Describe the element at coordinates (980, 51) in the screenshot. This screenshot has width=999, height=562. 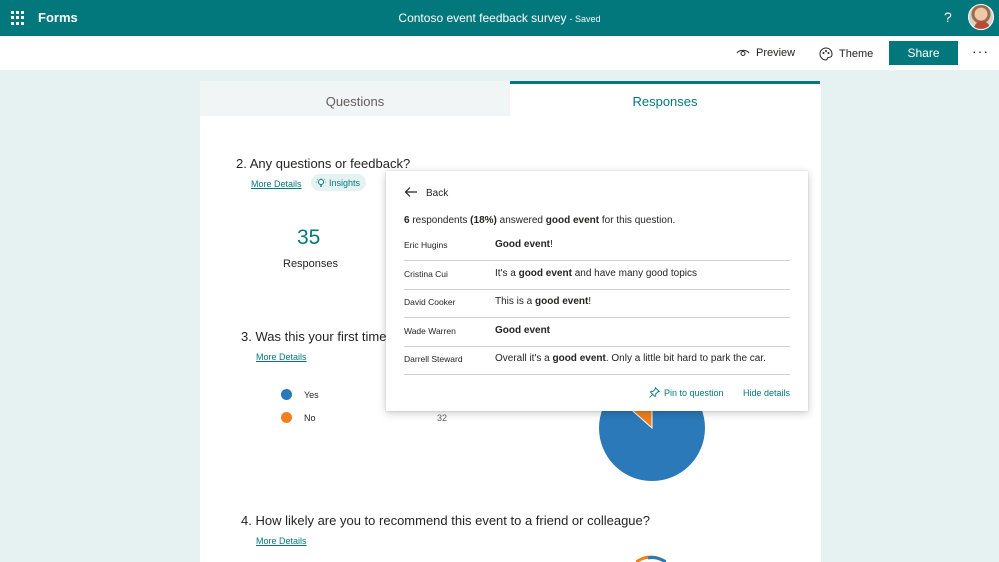
I see `more-options-icon: ···` at that location.